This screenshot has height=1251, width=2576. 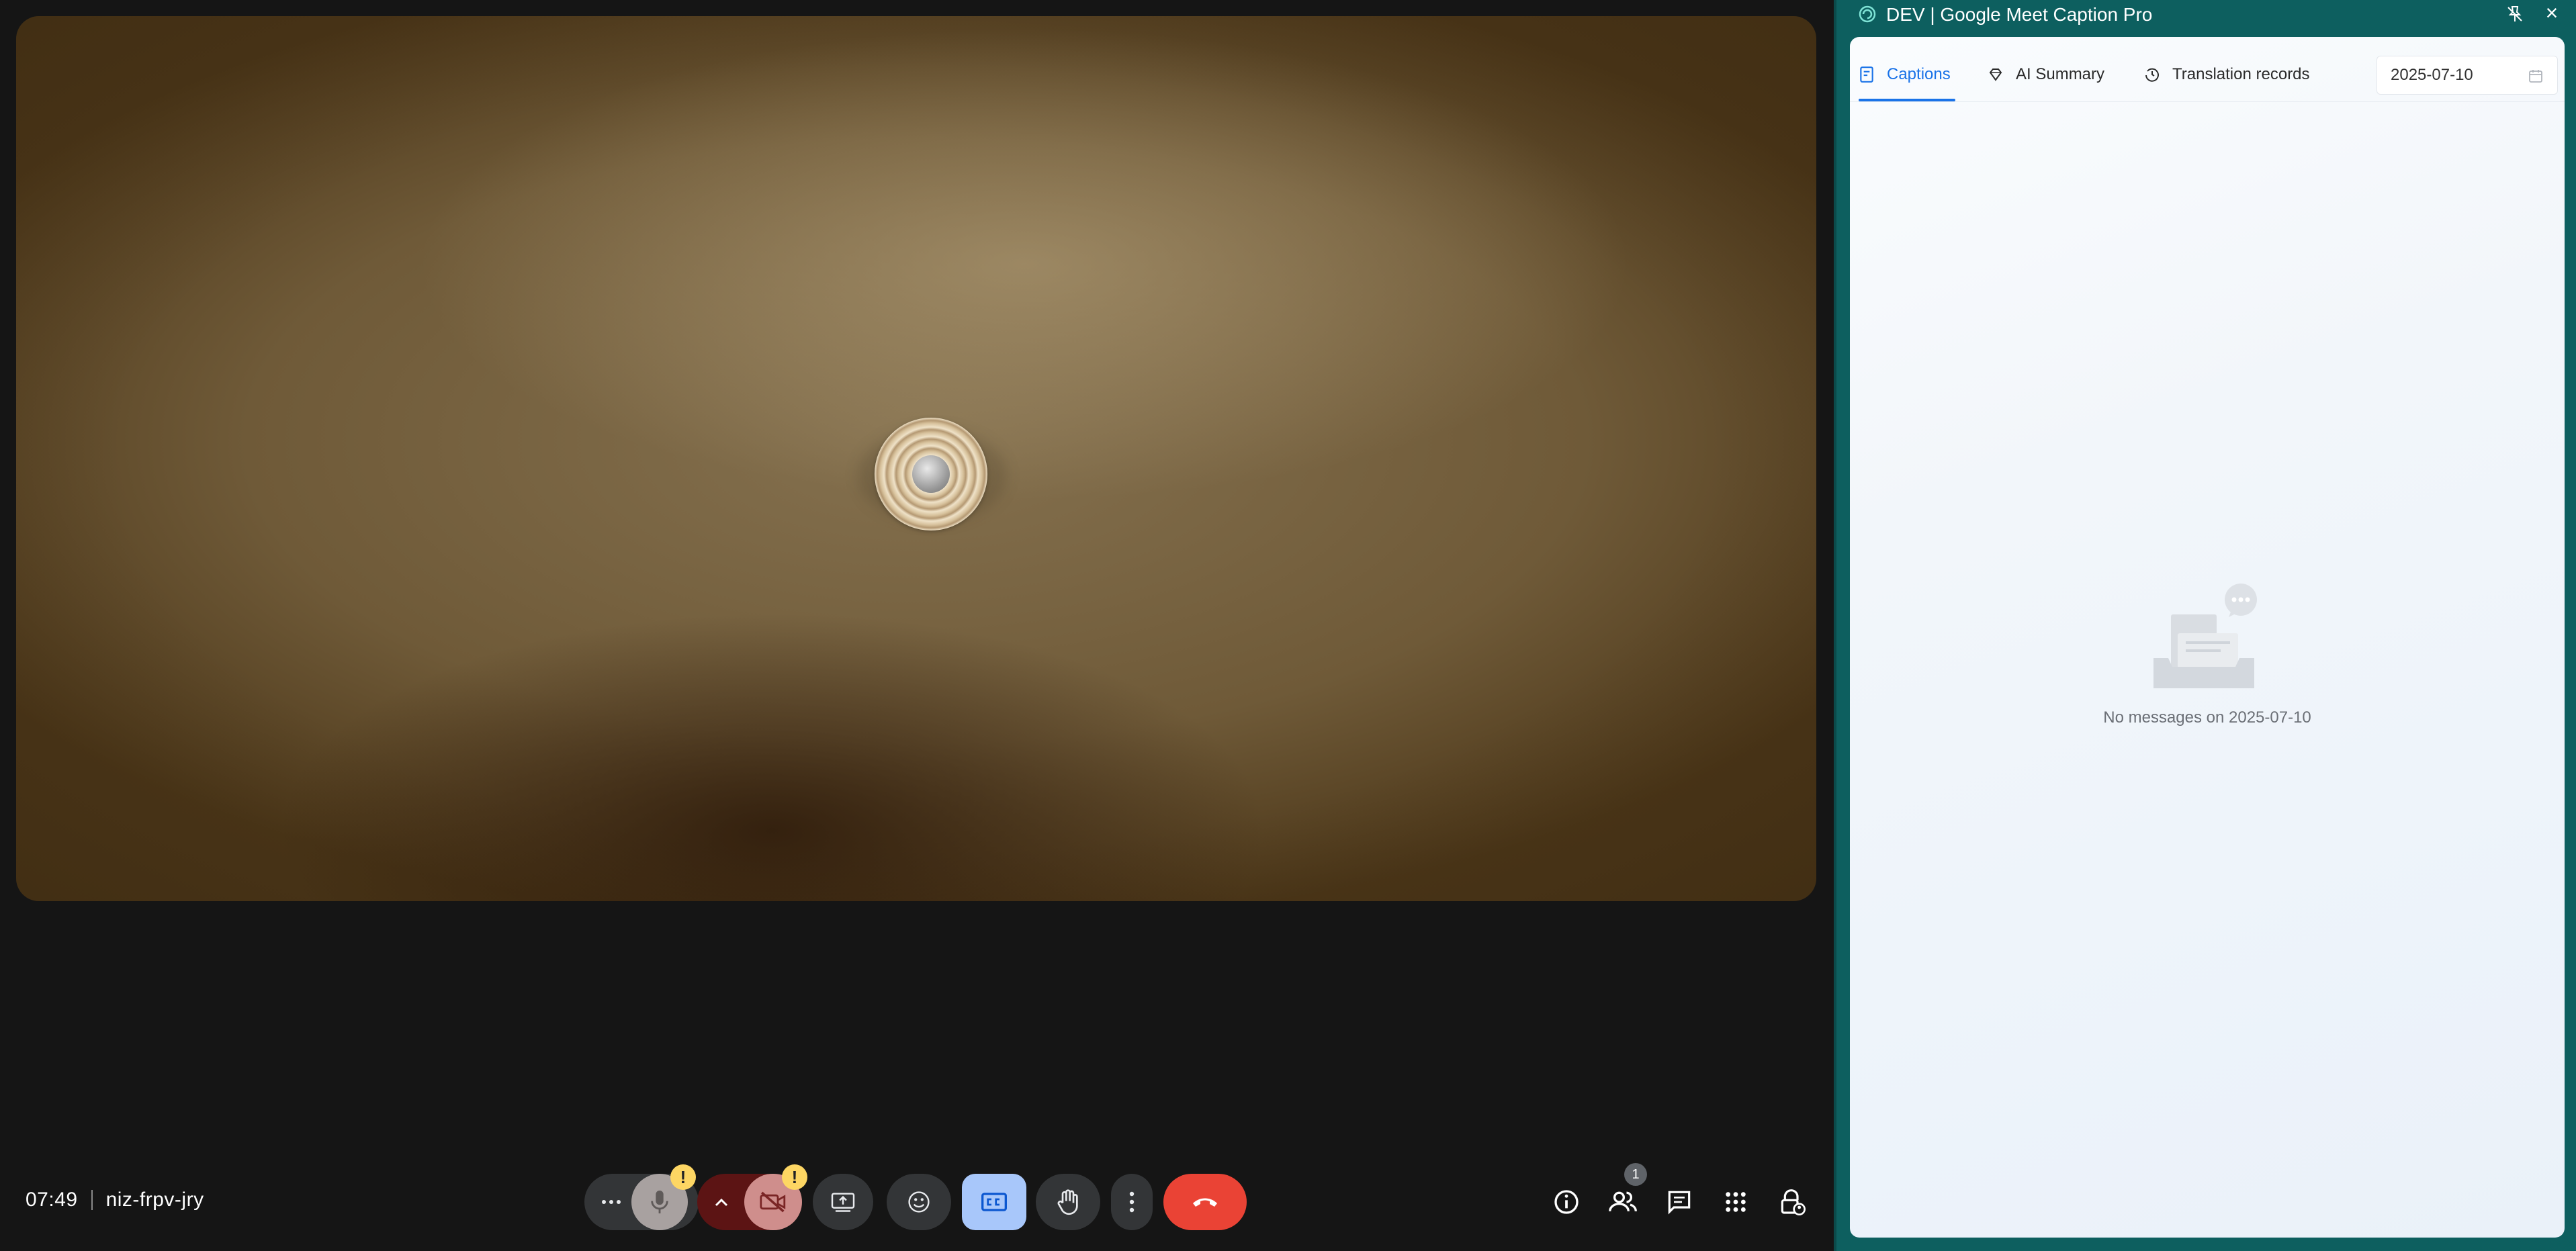 I want to click on lock-person-icon, so click(x=1793, y=1202).